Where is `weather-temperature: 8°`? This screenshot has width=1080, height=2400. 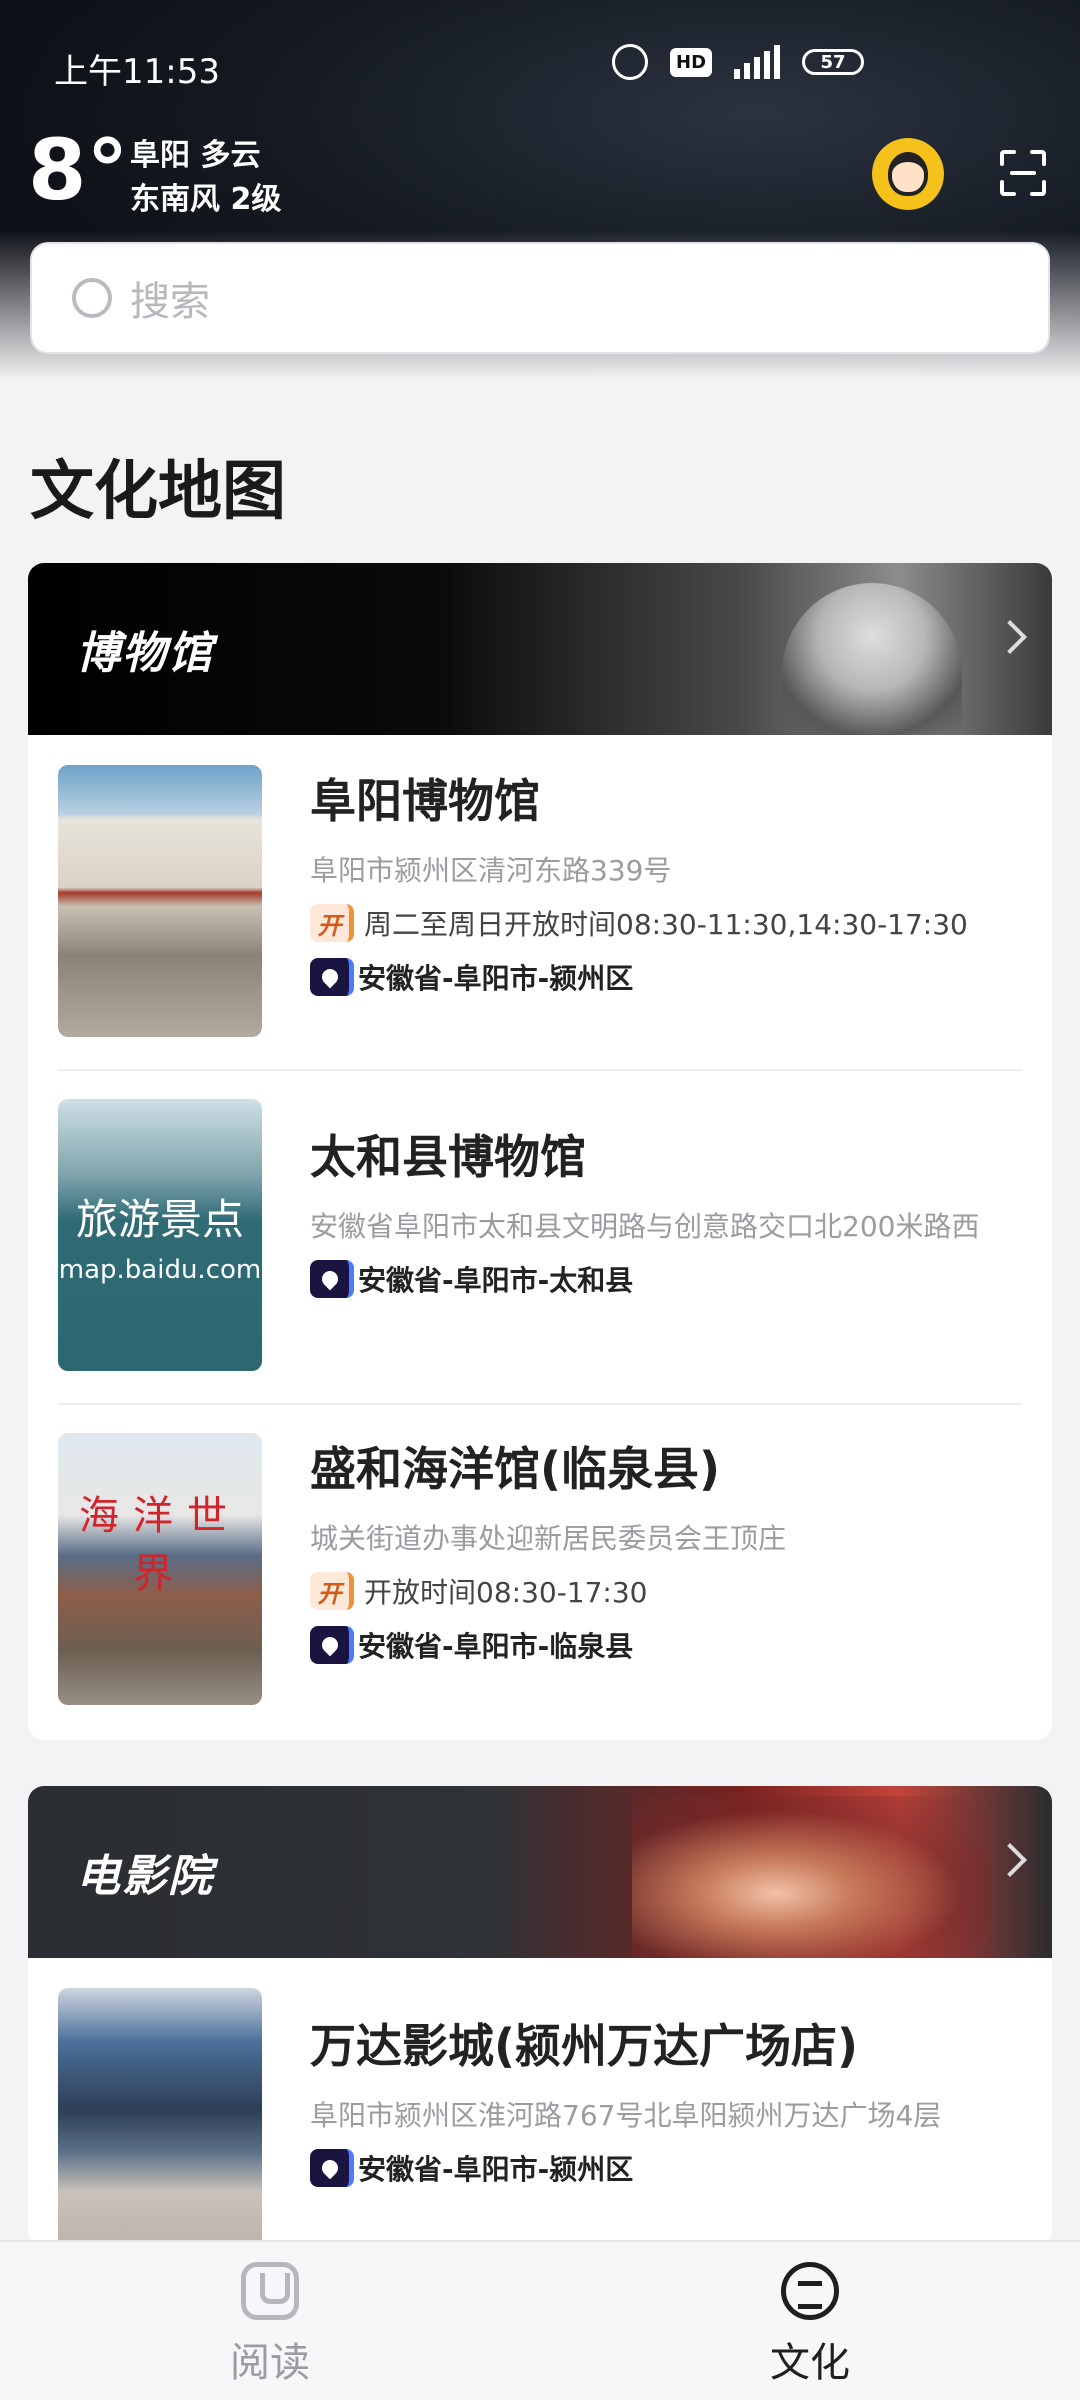
weather-temperature: 8° is located at coordinates (78, 170).